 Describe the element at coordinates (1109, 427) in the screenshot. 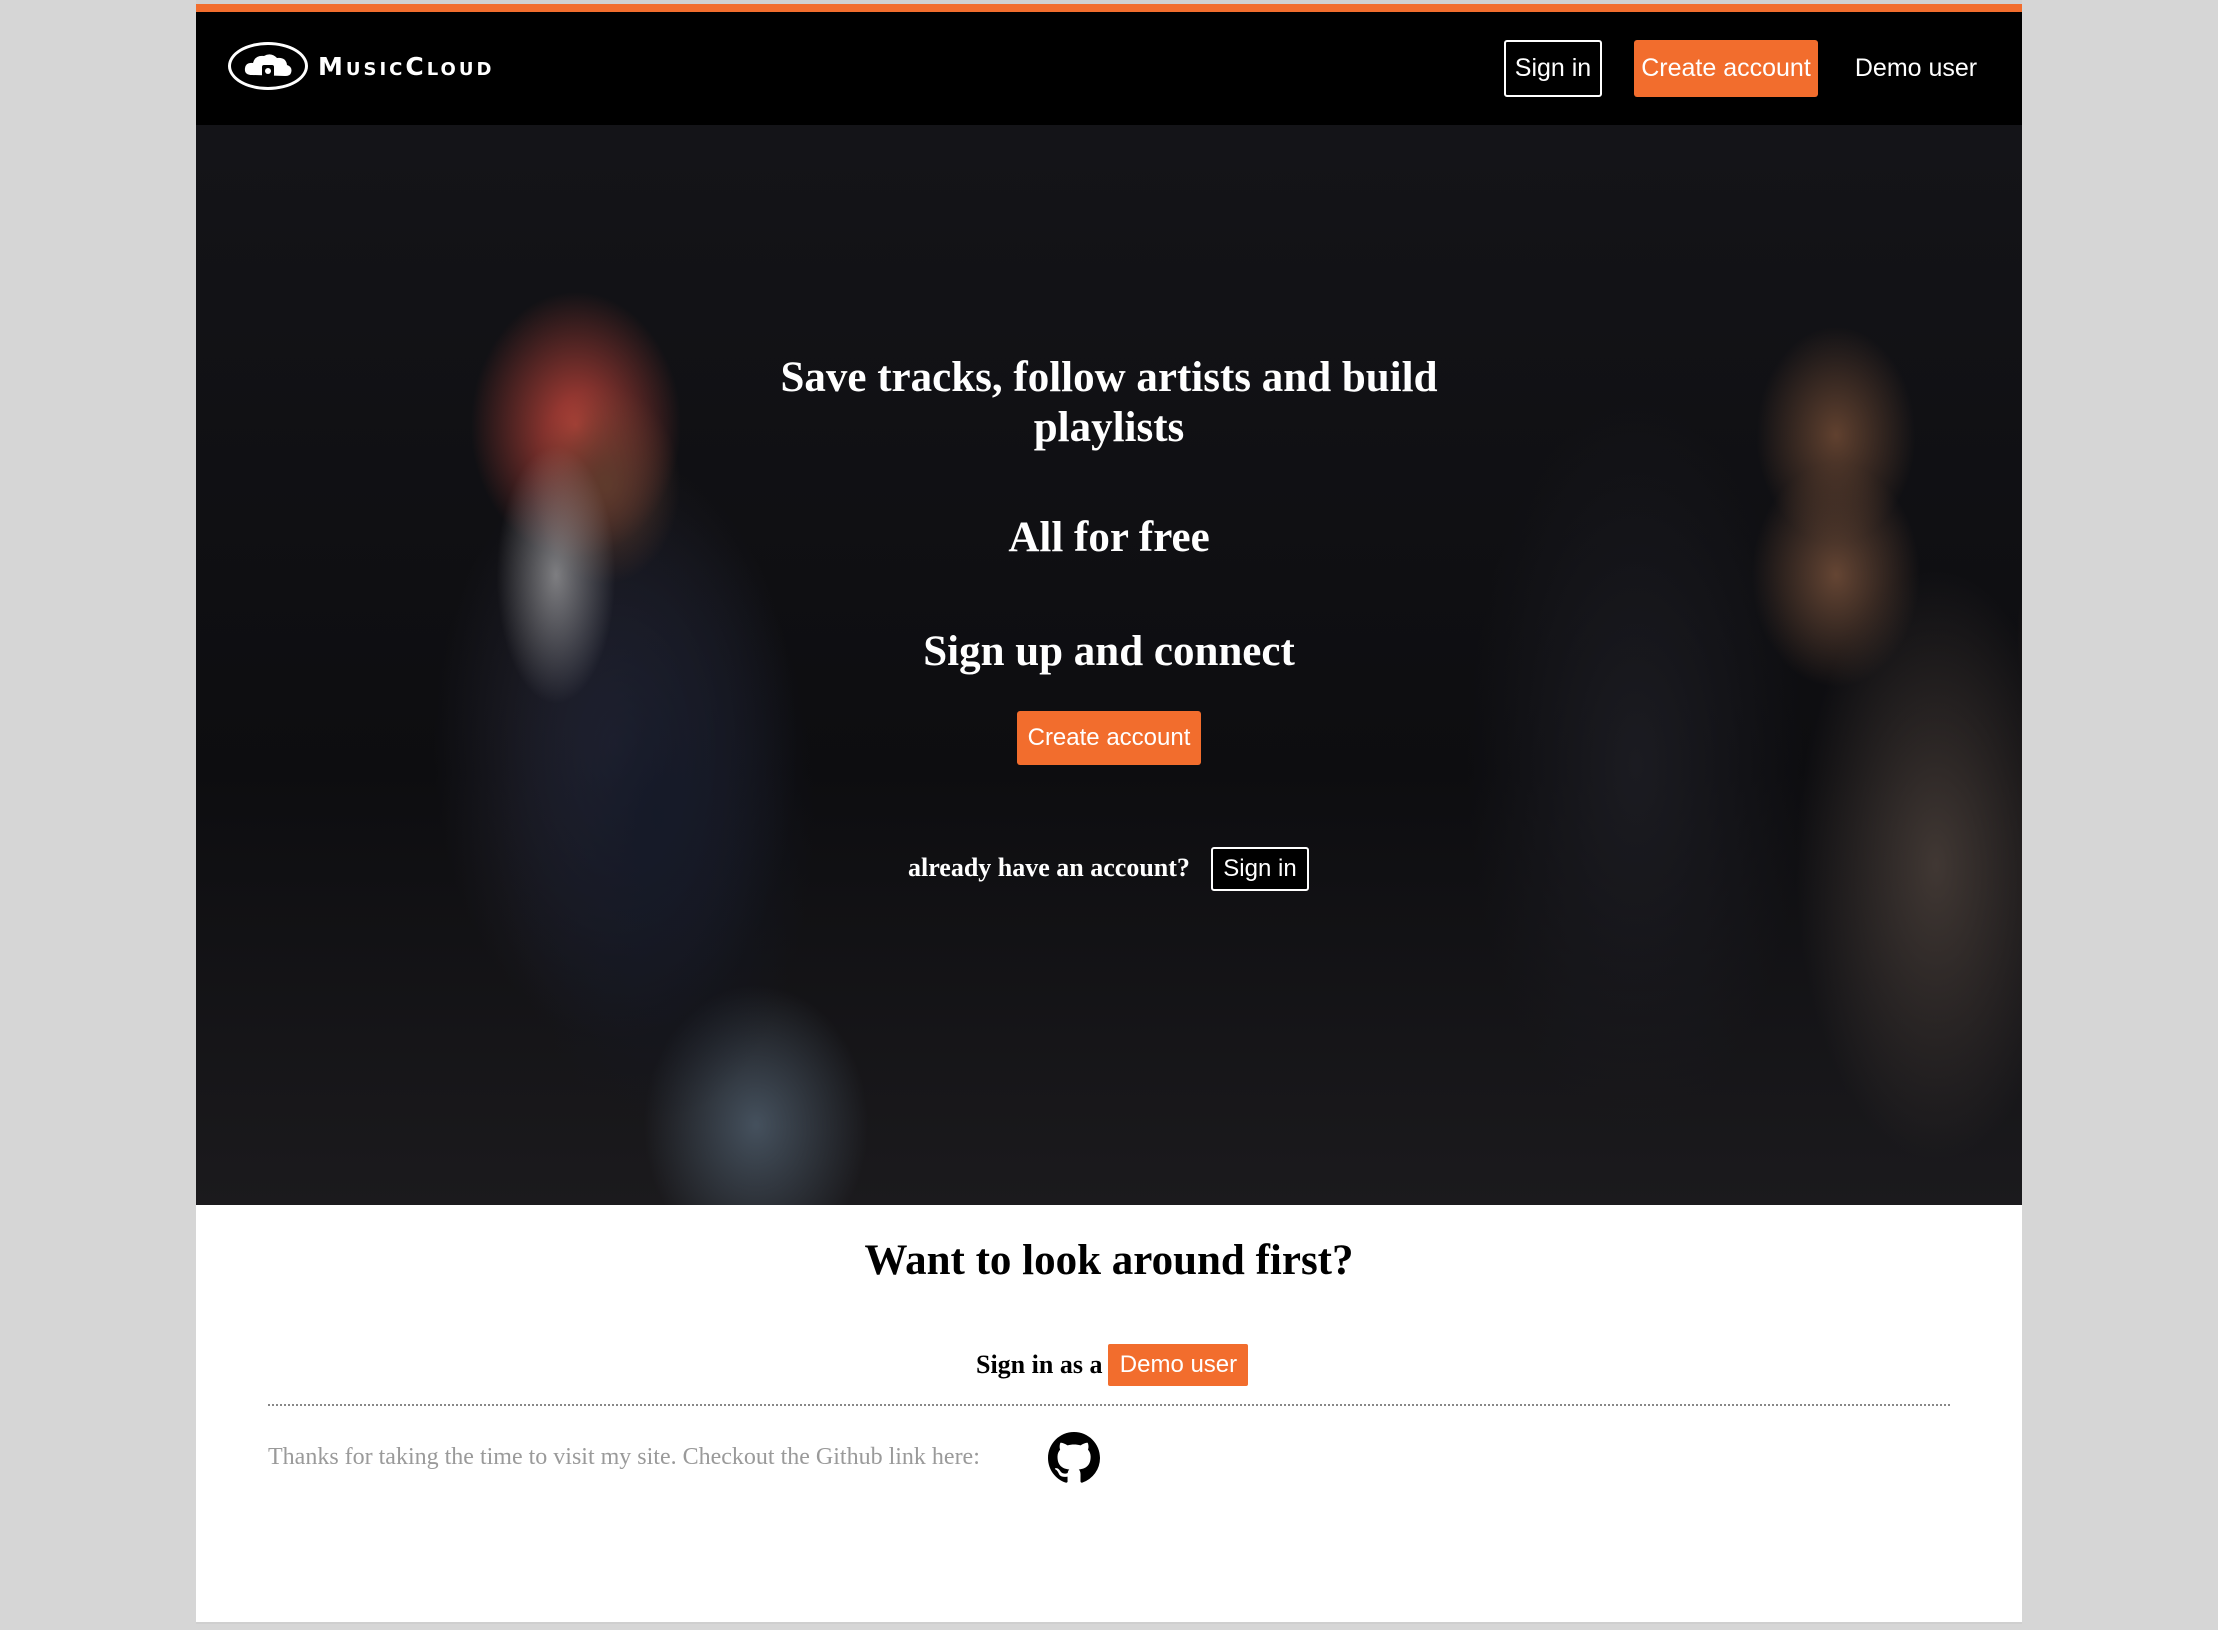

I see `hero-title-line2: playlists` at that location.